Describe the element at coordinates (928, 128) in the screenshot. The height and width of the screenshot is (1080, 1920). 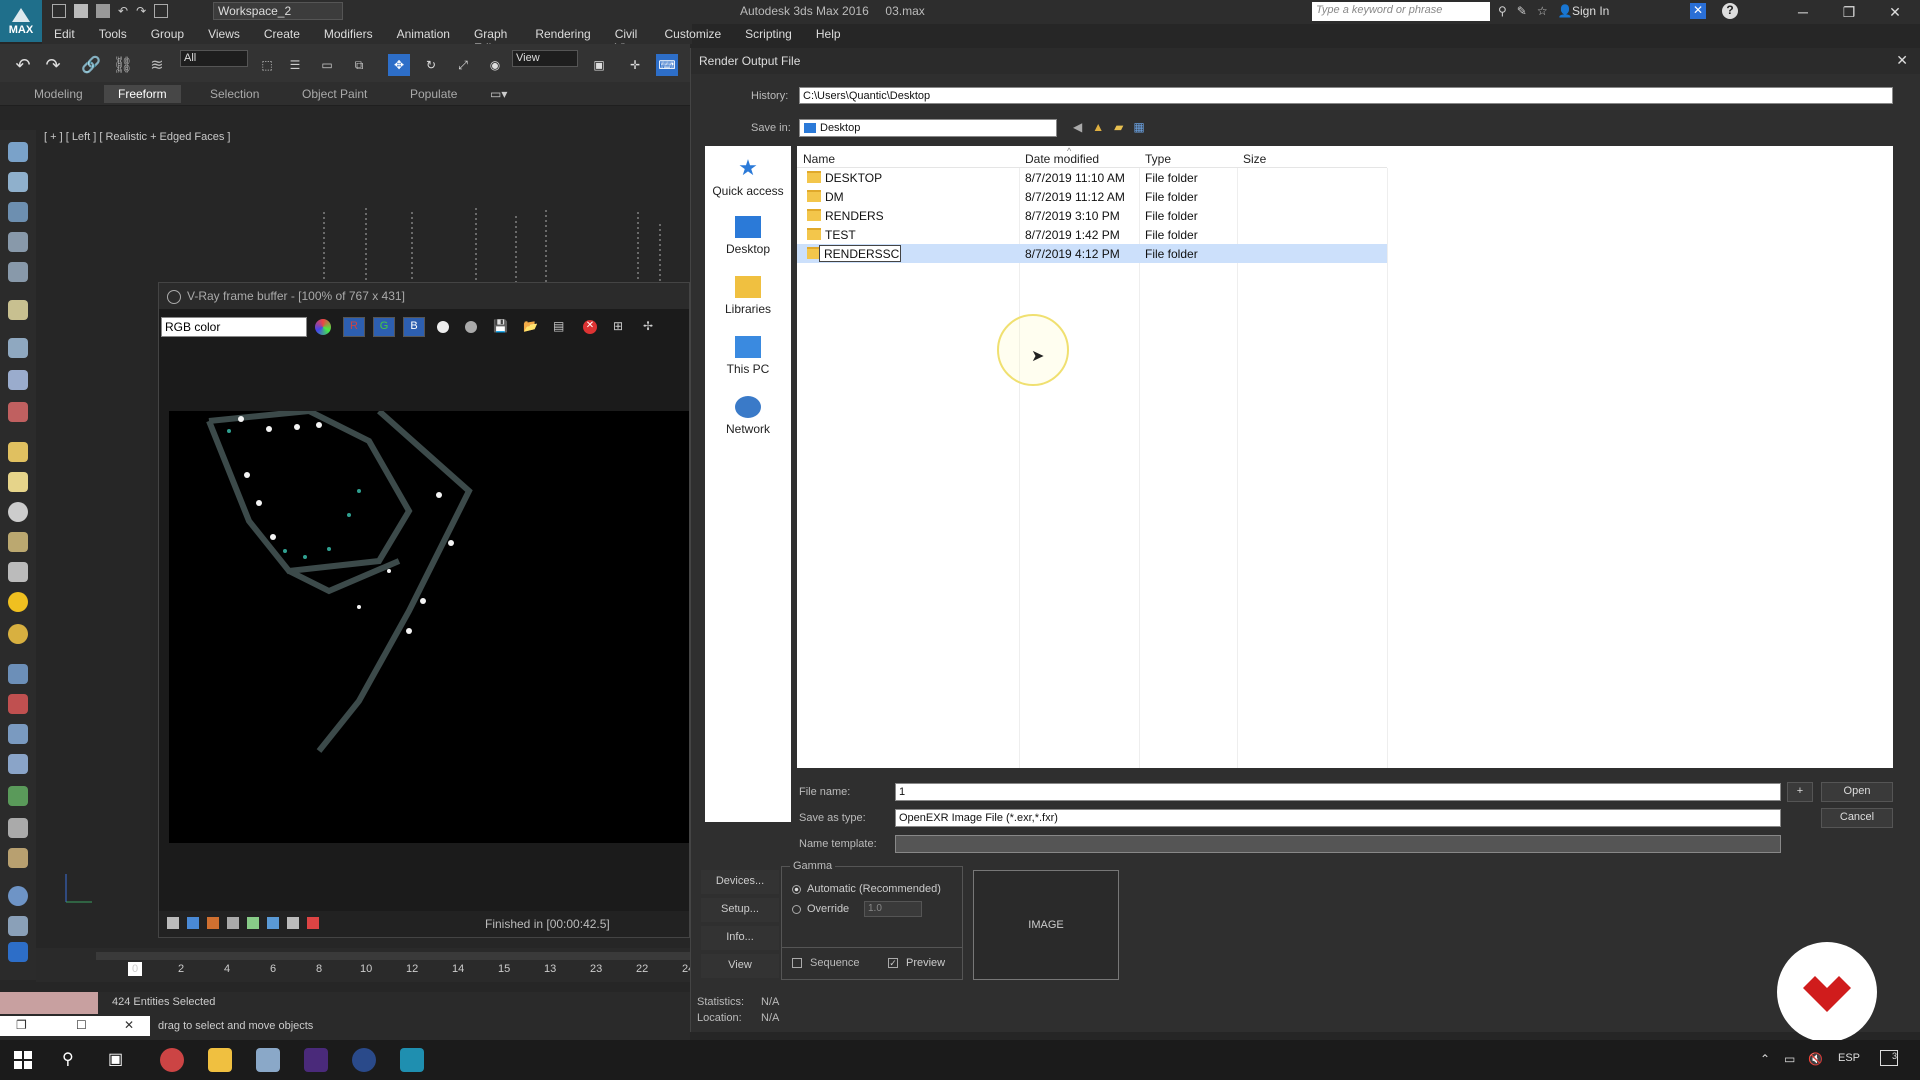
I see `save-in-dropdown: Desktop` at that location.